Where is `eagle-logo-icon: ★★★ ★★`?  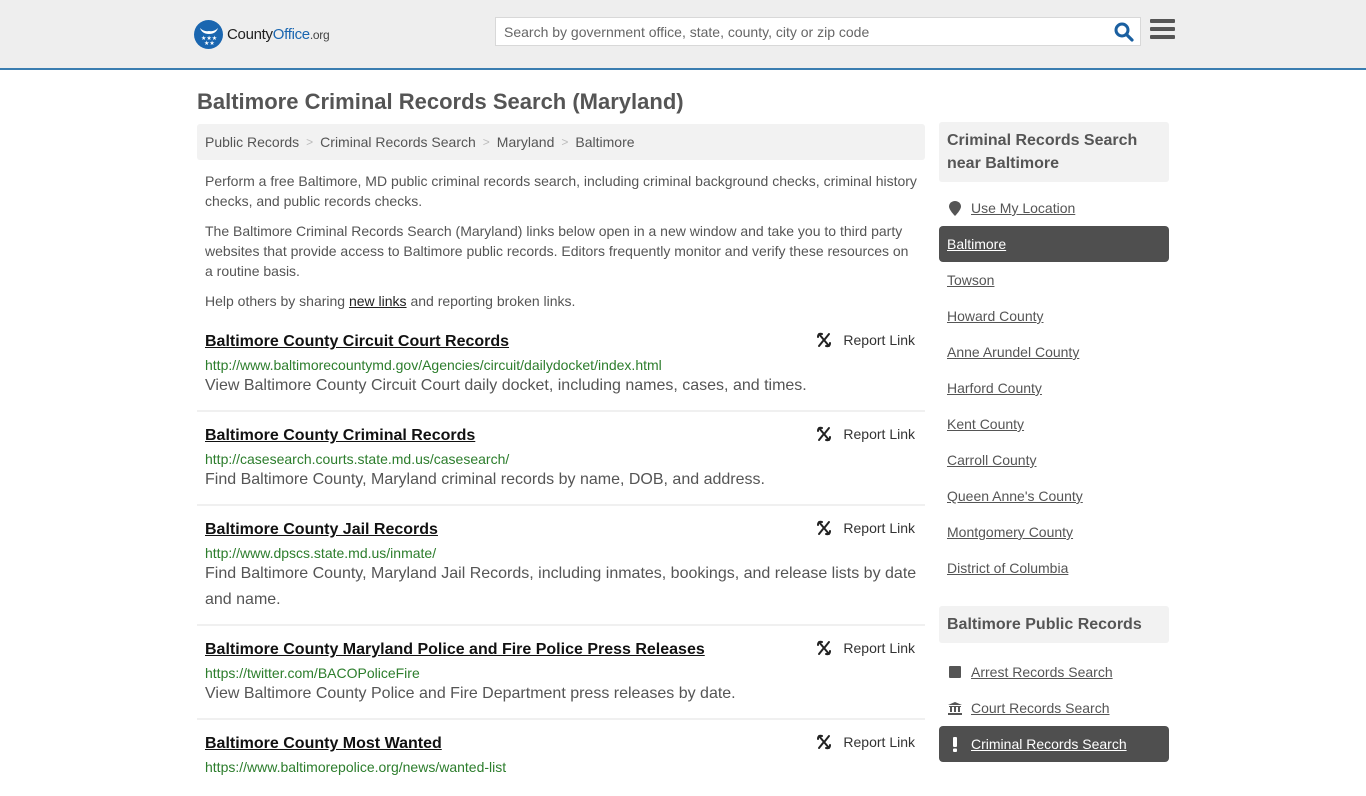
eagle-logo-icon: ★★★ ★★ is located at coordinates (208, 34).